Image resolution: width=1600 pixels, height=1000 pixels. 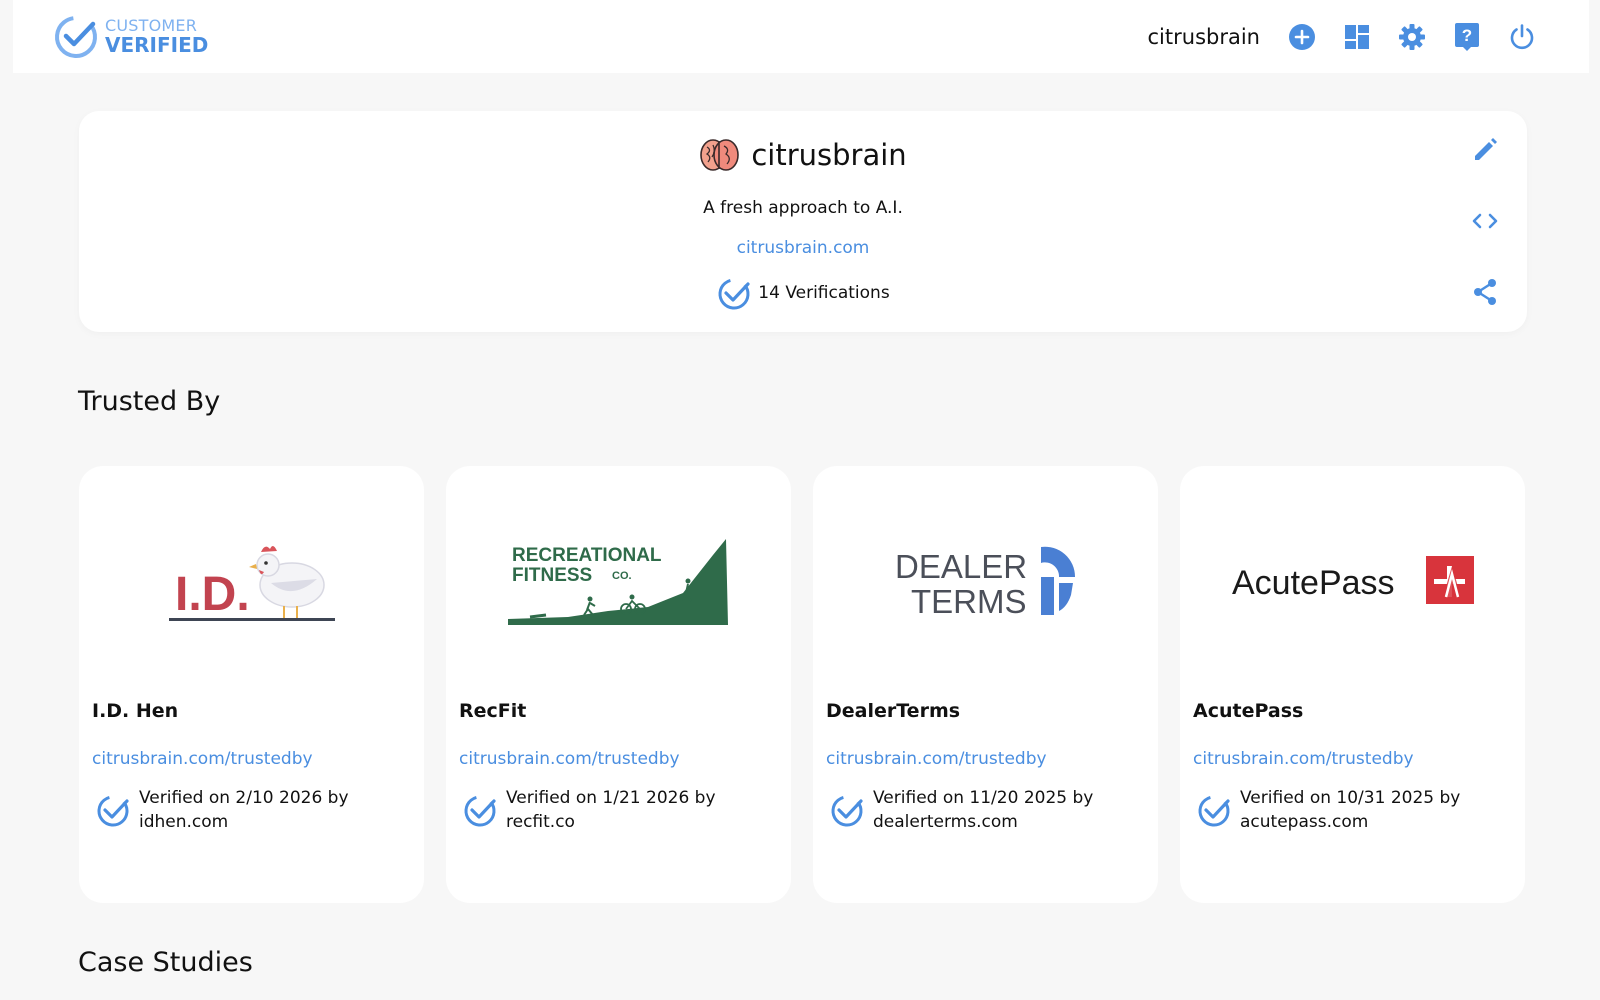 I want to click on top-navigation-bar: CUSTOMER VERIFIED citrusbrain ?, so click(x=801, y=36).